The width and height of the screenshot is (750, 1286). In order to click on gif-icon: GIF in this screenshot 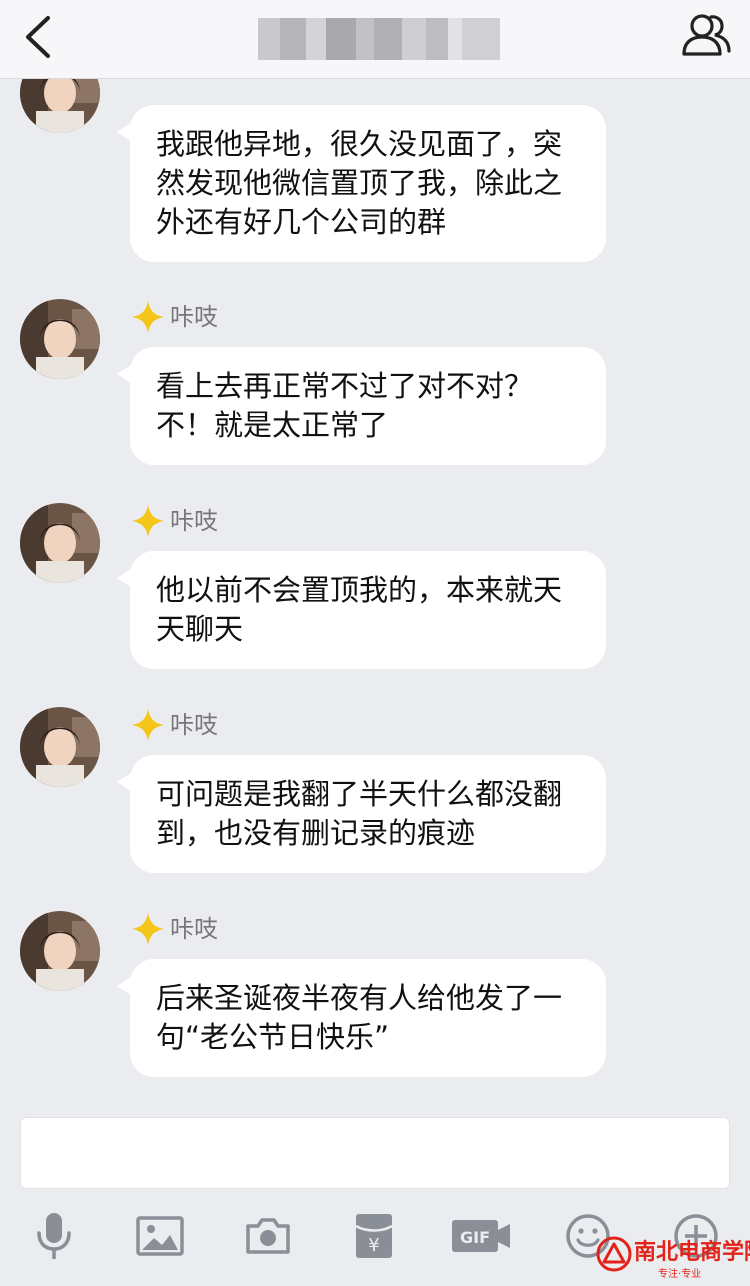, I will do `click(481, 1236)`.